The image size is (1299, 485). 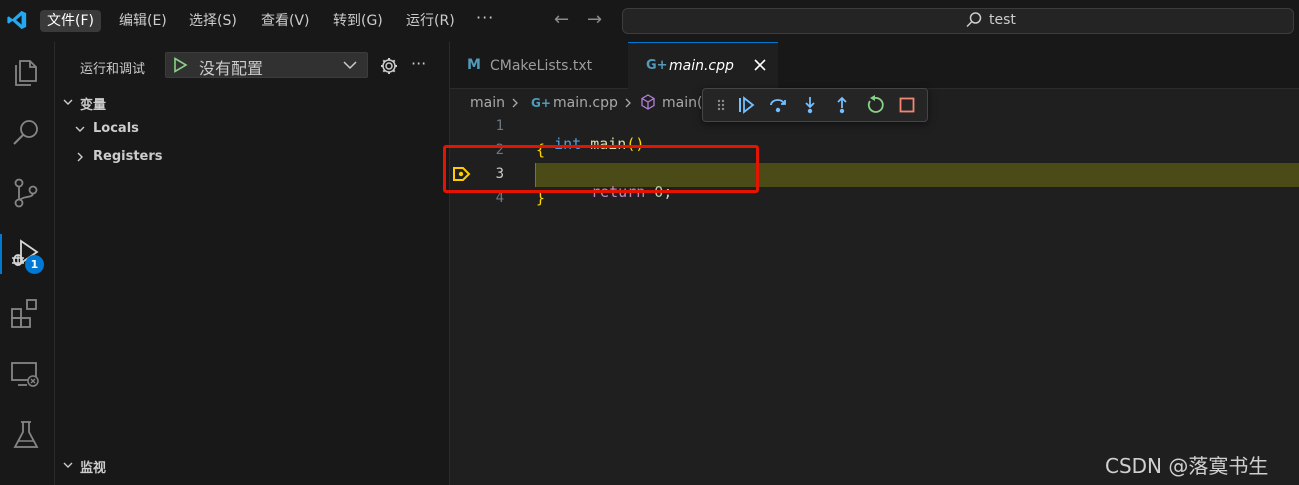 What do you see at coordinates (875, 105) in the screenshot?
I see `restart-icon` at bounding box center [875, 105].